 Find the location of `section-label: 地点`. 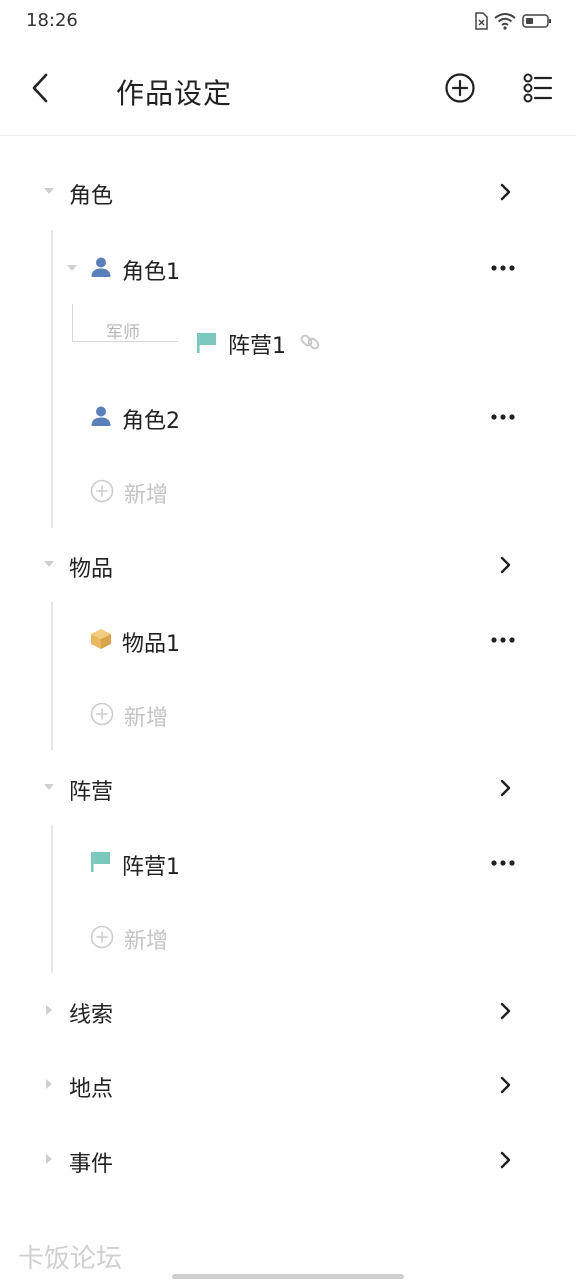

section-label: 地点 is located at coordinates (91, 1089).